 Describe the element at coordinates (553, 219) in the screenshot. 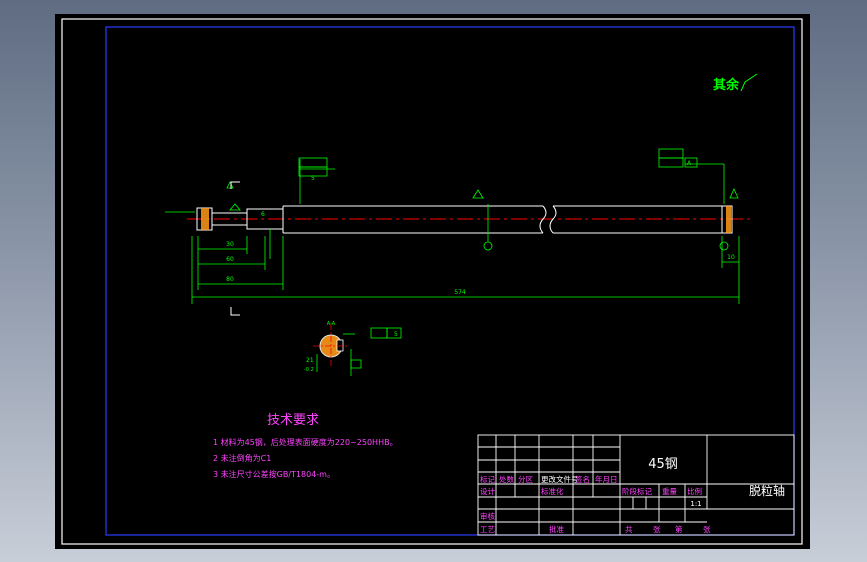

I see `break-line-right` at that location.